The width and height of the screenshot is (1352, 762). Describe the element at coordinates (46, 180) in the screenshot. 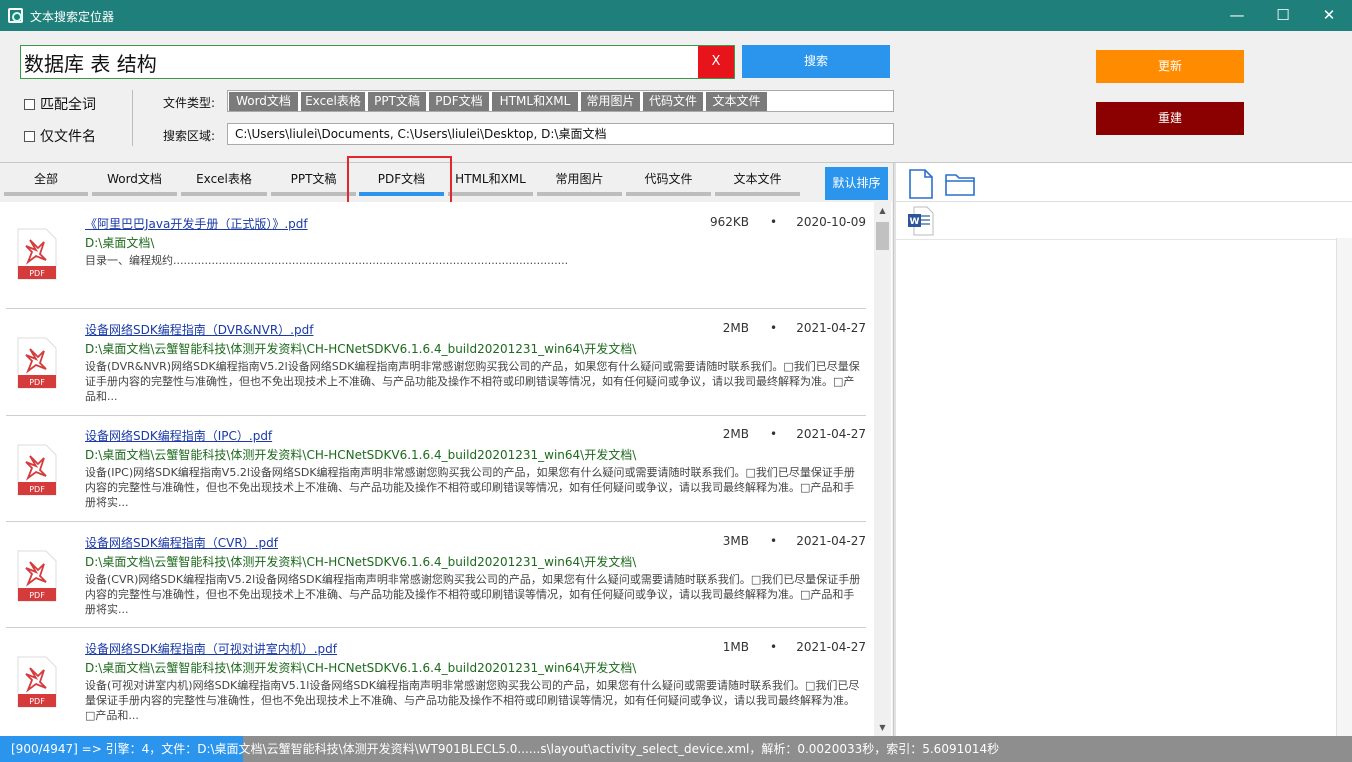

I see `tab-all: 全部` at that location.